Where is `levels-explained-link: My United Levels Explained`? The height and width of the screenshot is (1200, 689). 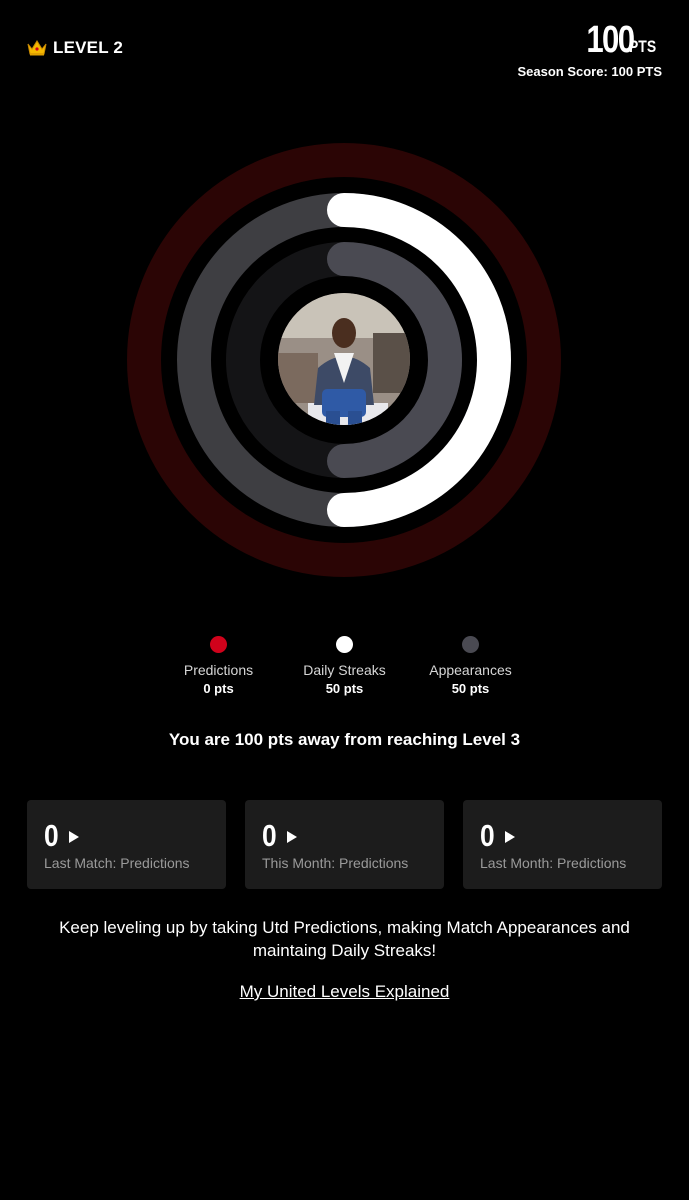
levels-explained-link: My United Levels Explained is located at coordinates (345, 991).